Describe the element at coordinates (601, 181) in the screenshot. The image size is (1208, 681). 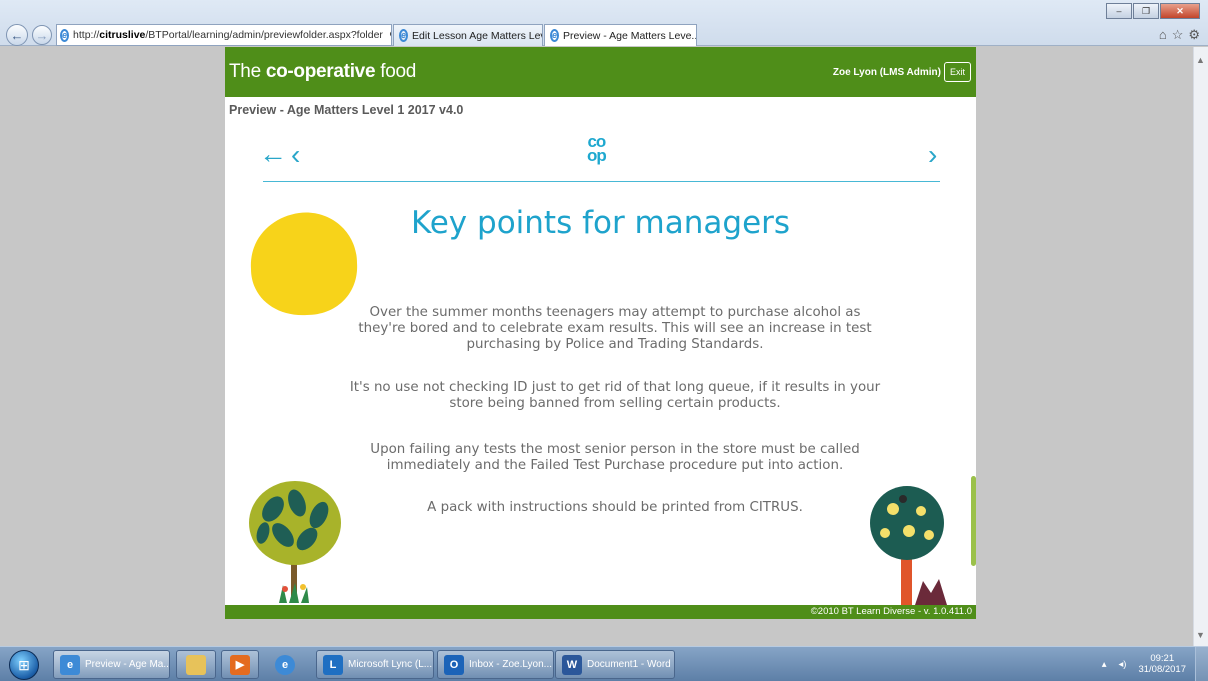
I see `slide-divider` at that location.